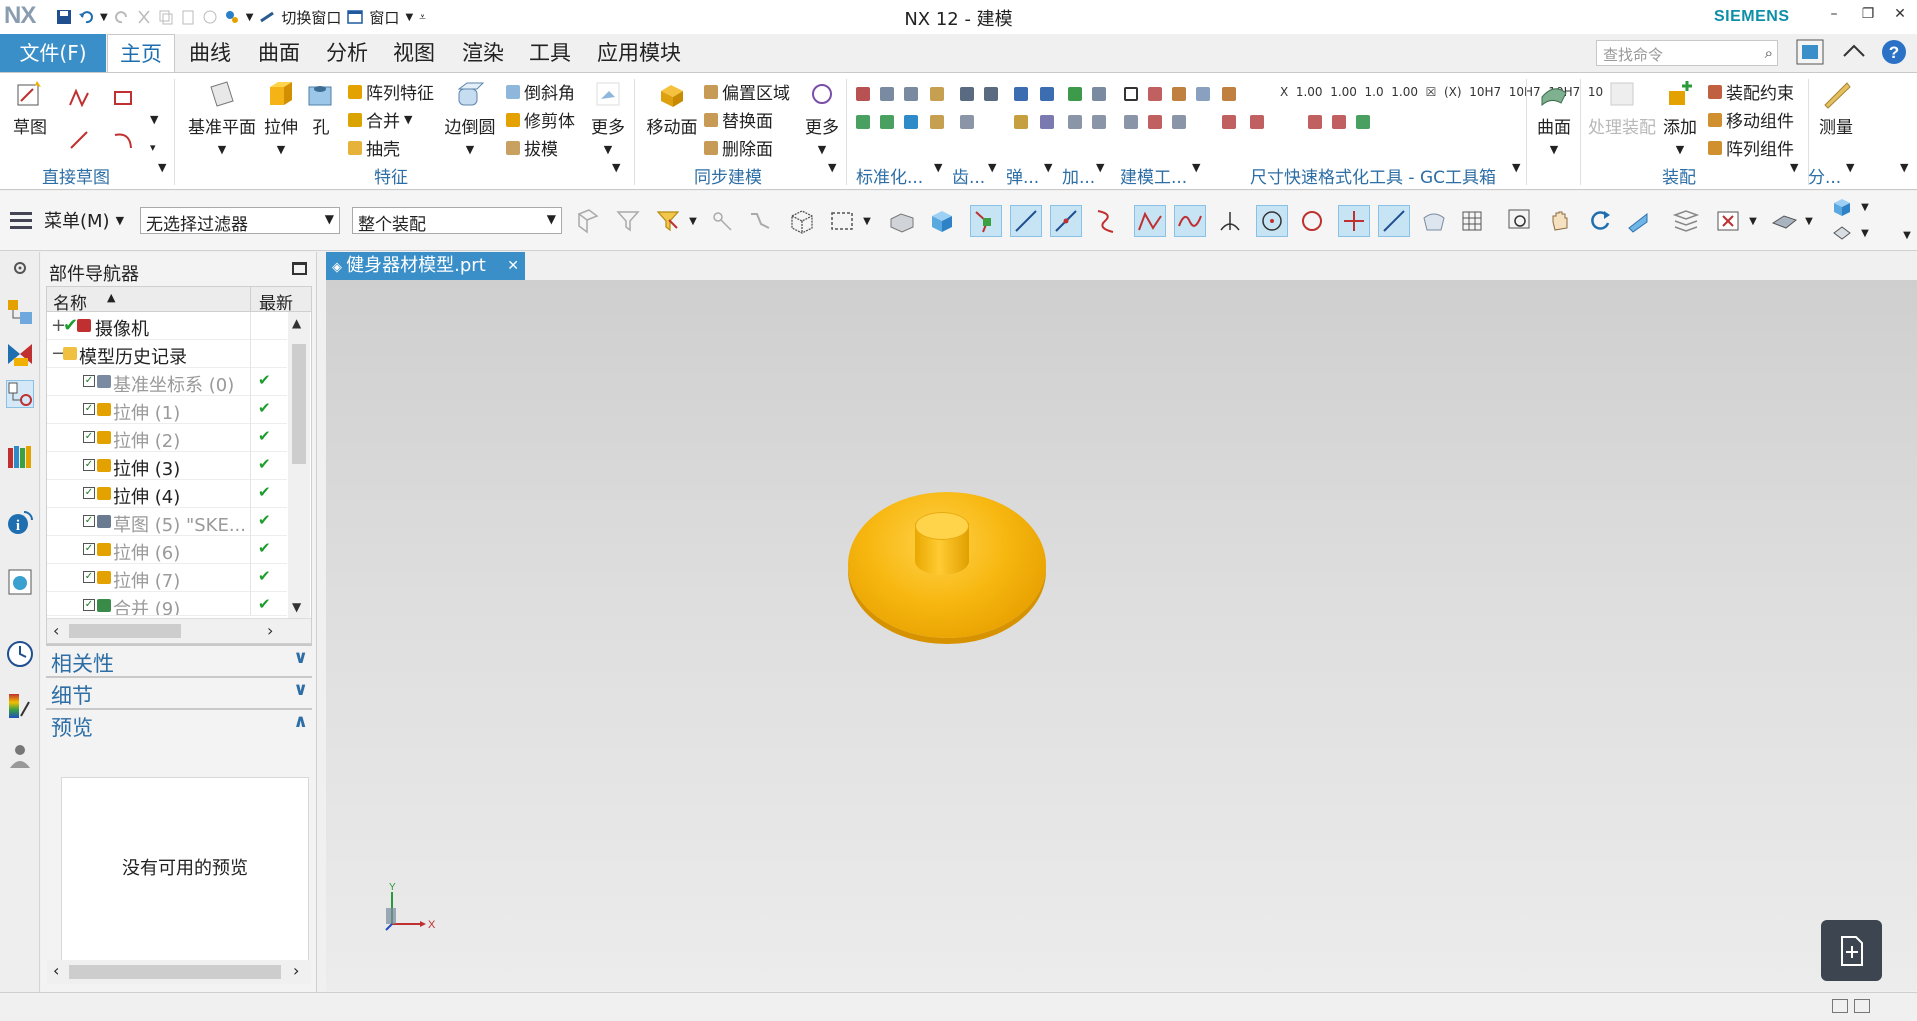  I want to click on wireframe-box-icon, so click(802, 221).